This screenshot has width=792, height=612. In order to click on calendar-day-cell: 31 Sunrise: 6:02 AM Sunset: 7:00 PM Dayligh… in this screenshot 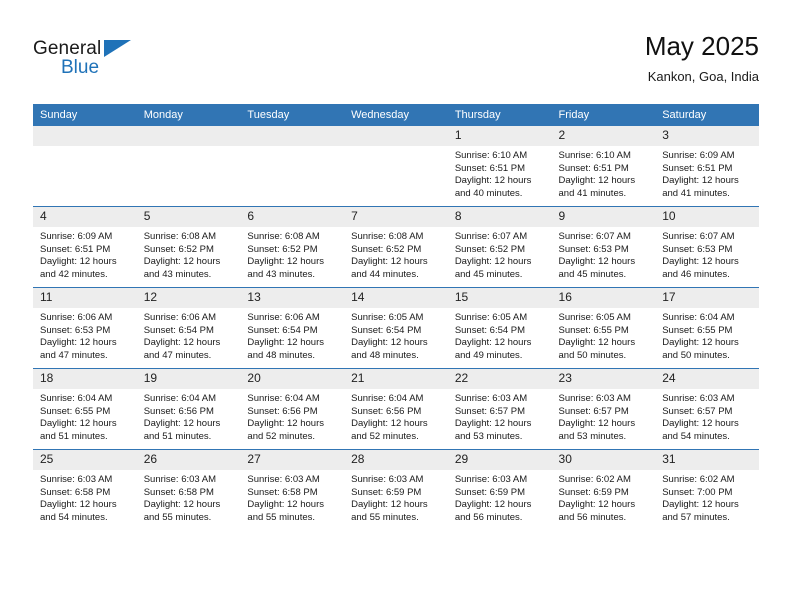, I will do `click(707, 489)`.